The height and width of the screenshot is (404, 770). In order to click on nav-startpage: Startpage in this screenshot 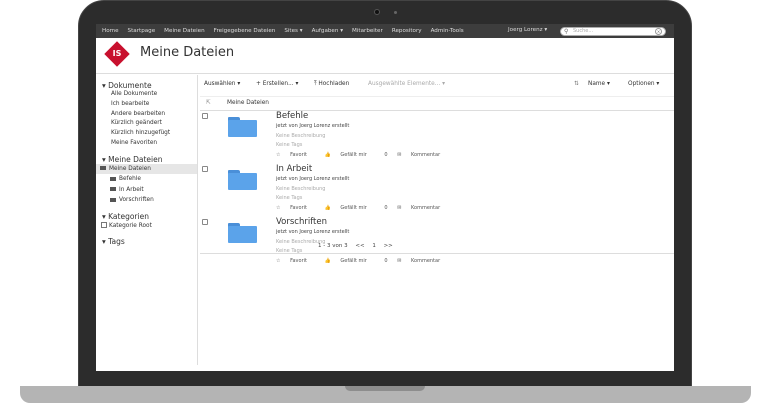, I will do `click(142, 31)`.